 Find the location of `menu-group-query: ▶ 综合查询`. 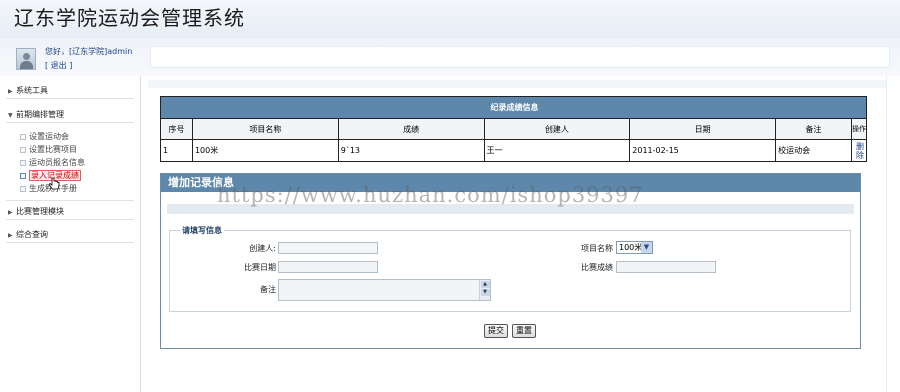

menu-group-query: ▶ 综合查询 is located at coordinates (28, 234).